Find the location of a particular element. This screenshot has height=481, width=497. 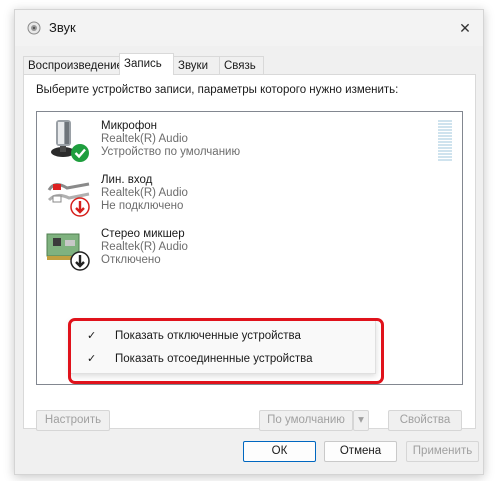

highlight-annotation is located at coordinates (226, 351).